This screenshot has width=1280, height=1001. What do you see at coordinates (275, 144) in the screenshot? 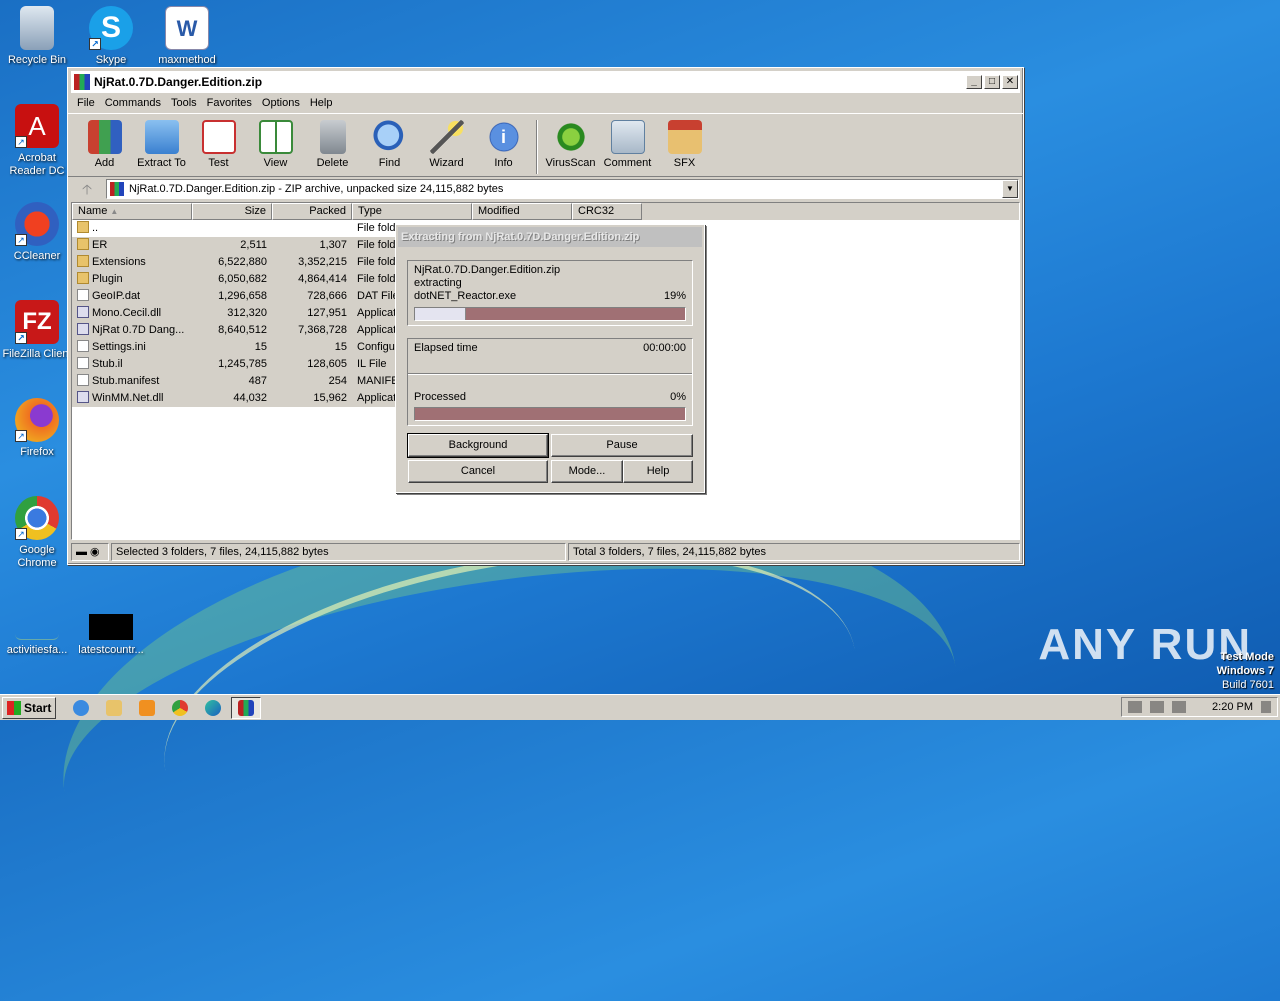
I see `view-button: View` at bounding box center [275, 144].